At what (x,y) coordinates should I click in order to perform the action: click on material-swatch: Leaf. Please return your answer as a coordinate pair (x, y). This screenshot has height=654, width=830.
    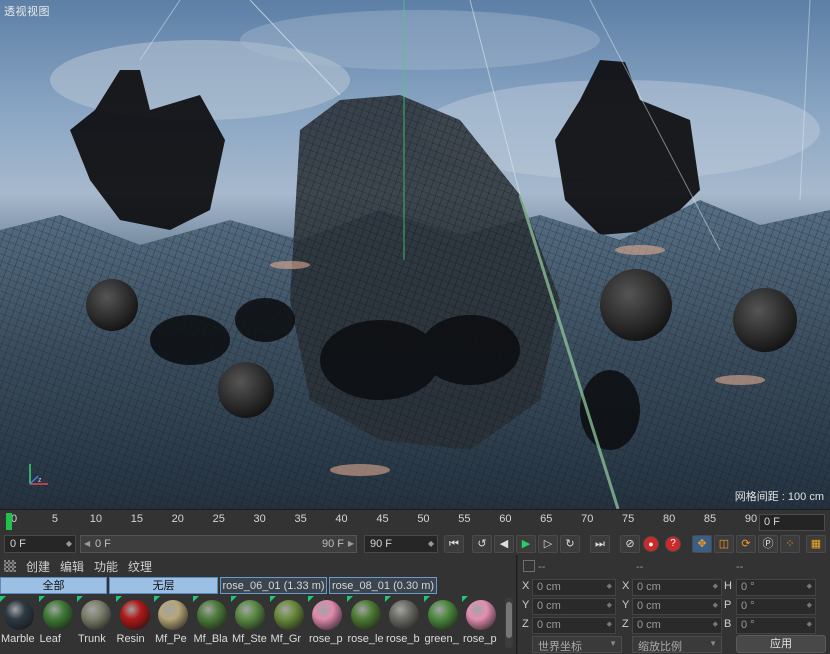
    Looking at the image, I should click on (57, 625).